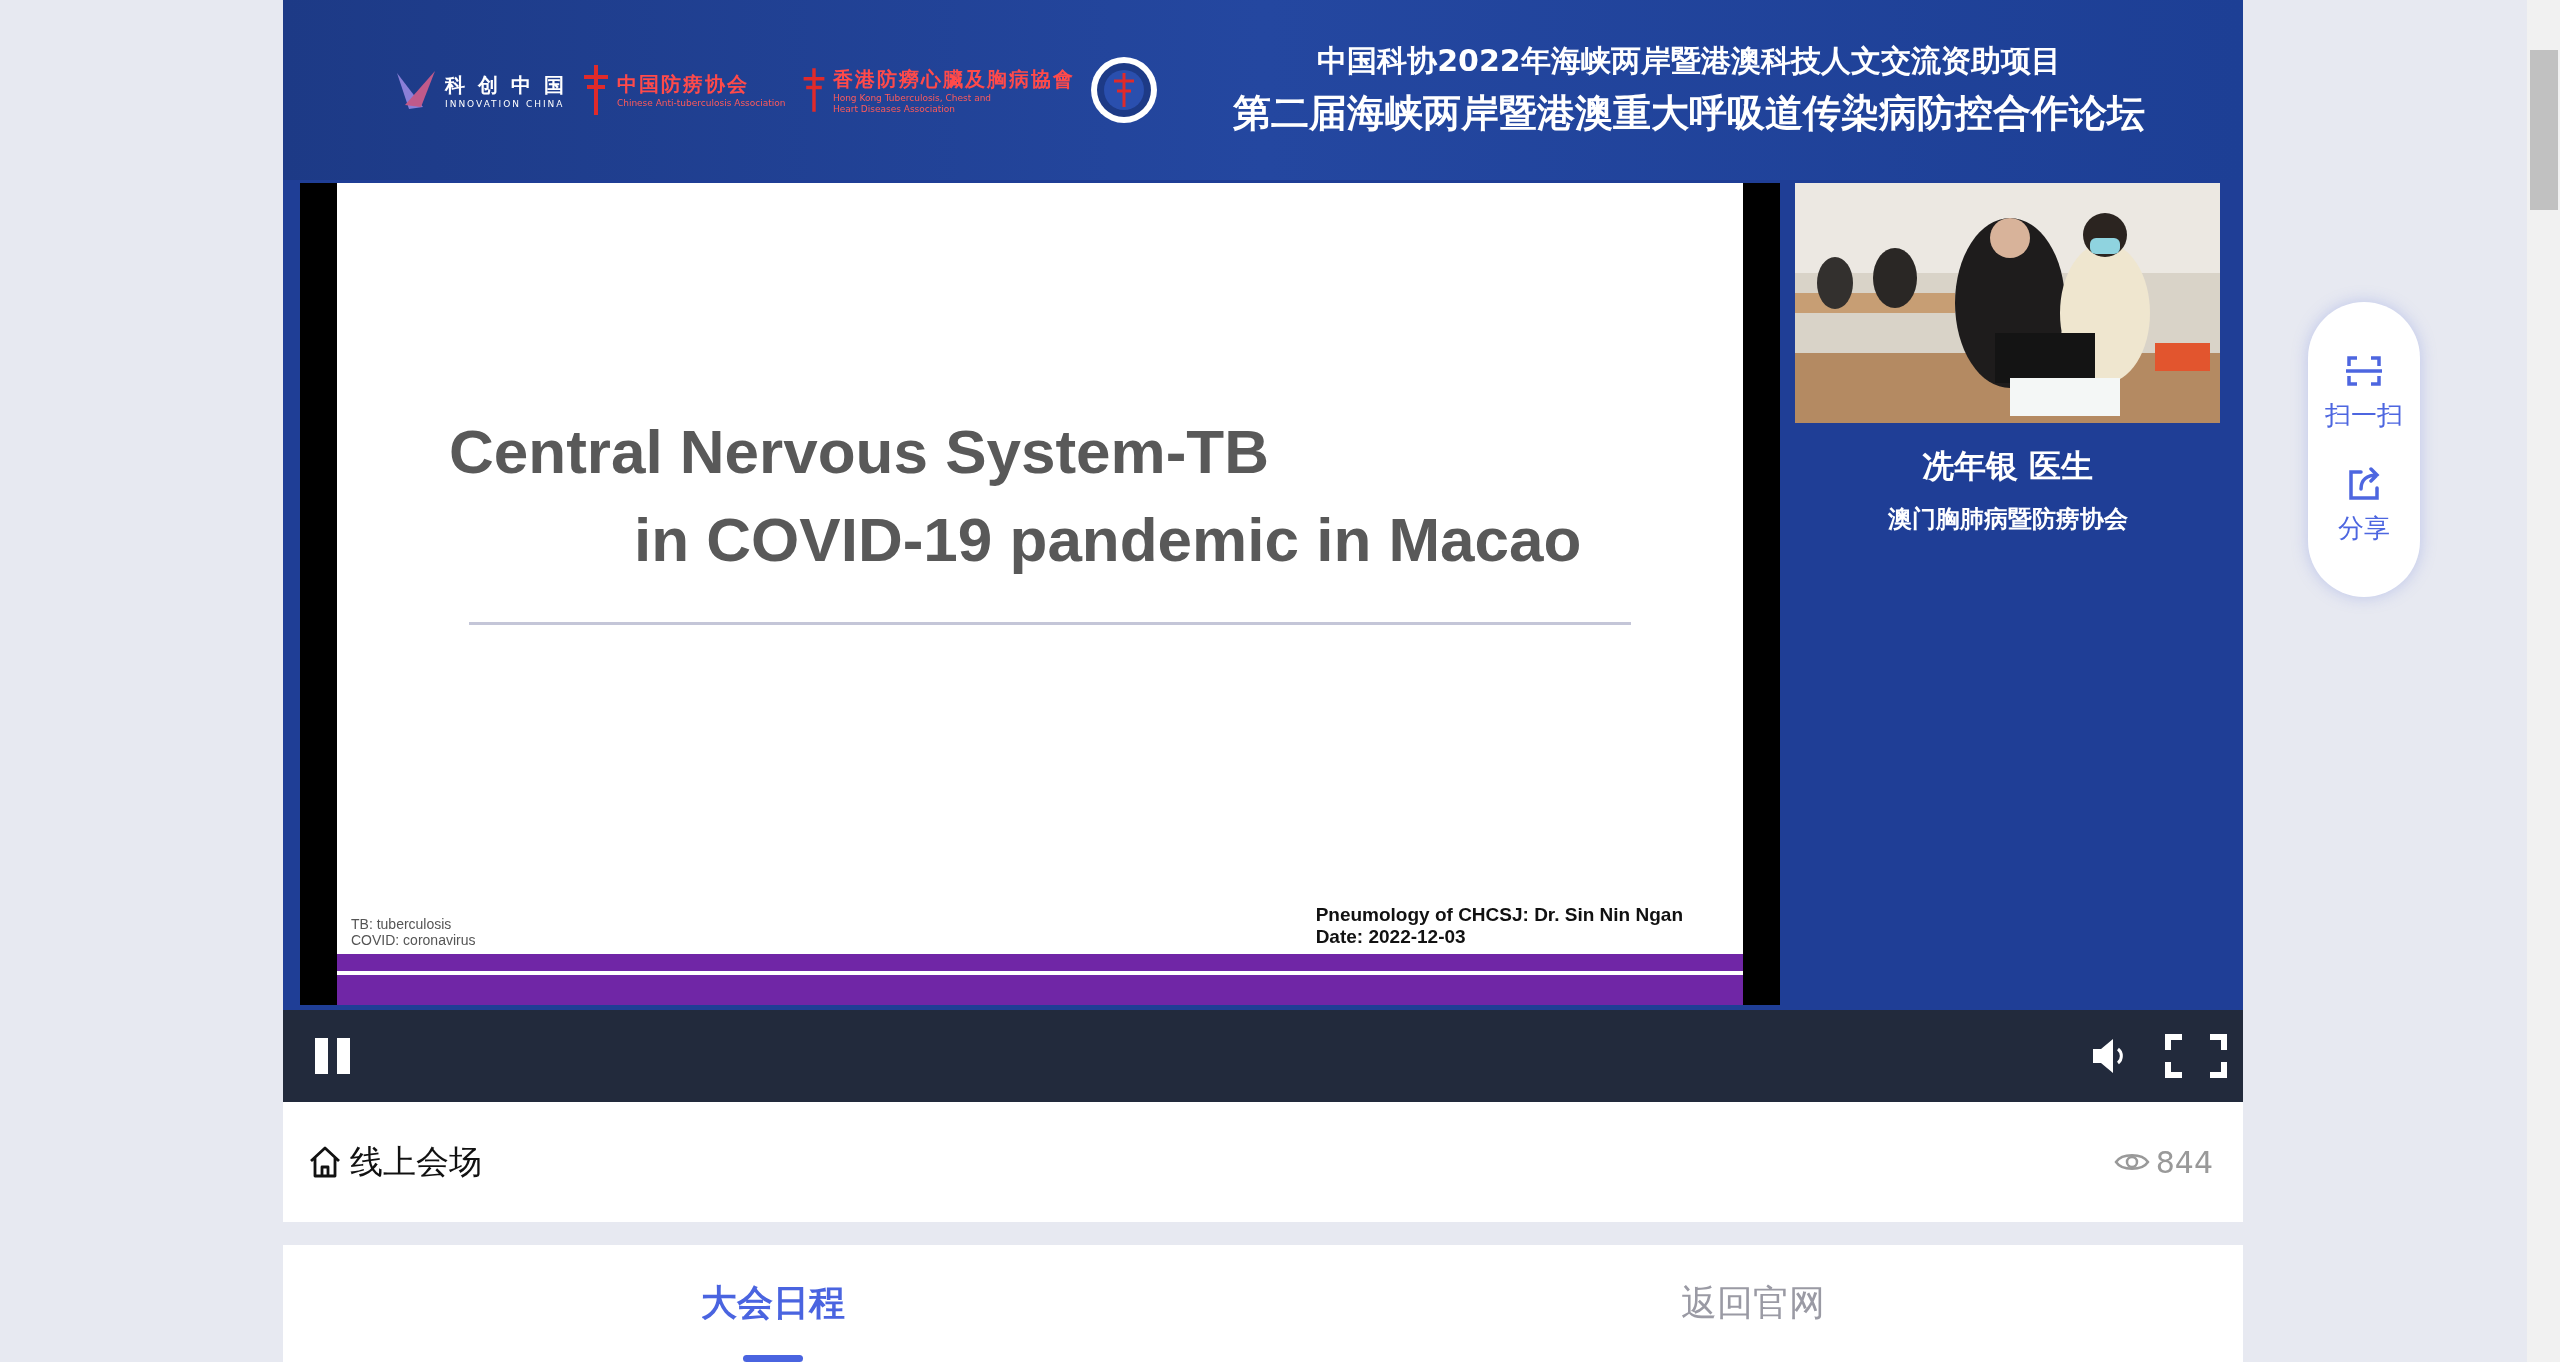 This screenshot has height=1362, width=2560. What do you see at coordinates (860, 452) in the screenshot?
I see `slide-title: Central Nervous System-TB` at bounding box center [860, 452].